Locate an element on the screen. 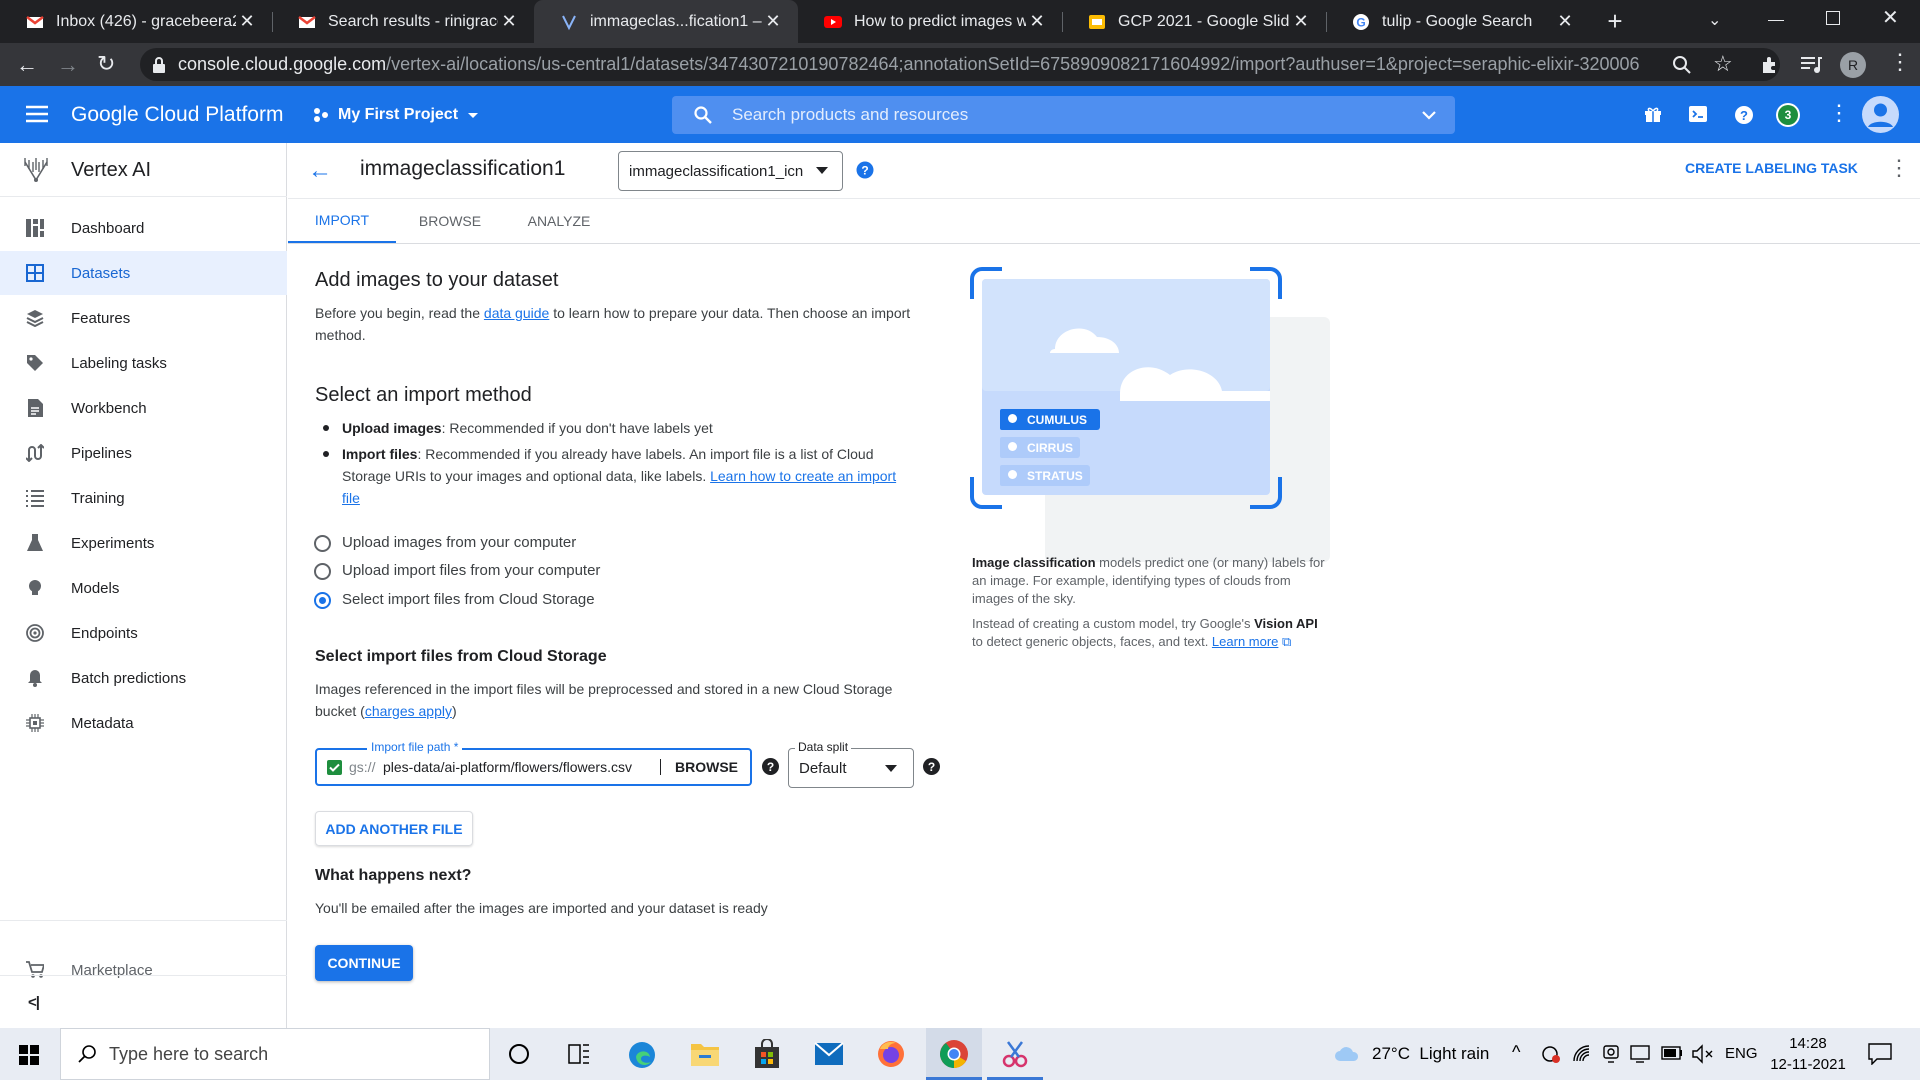  weather-text: 27°C Light rain is located at coordinates (1430, 1054).